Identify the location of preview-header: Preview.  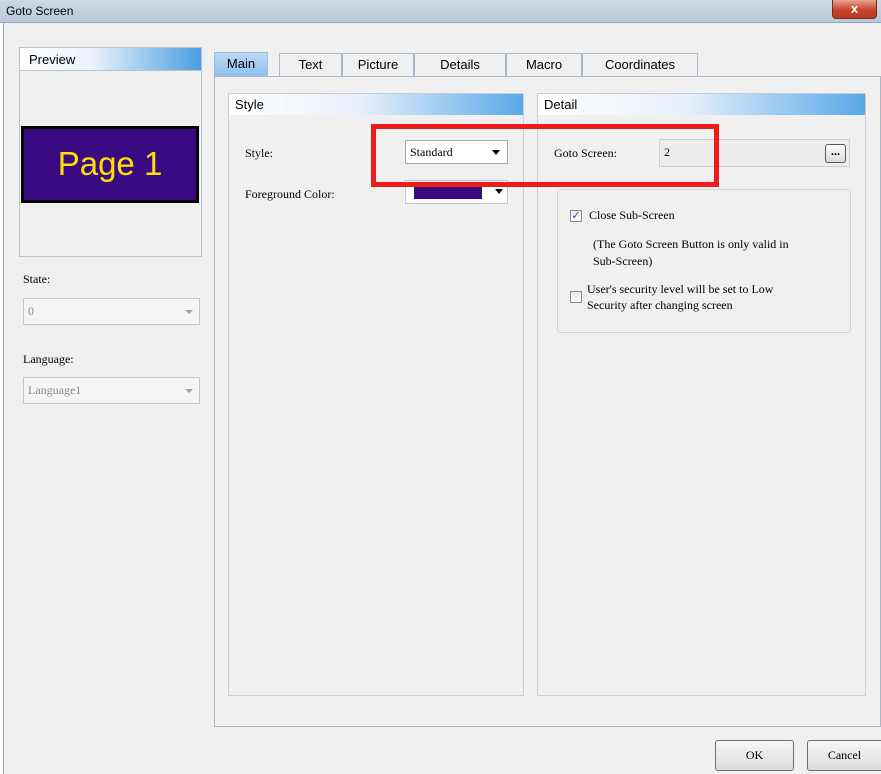
(110, 59).